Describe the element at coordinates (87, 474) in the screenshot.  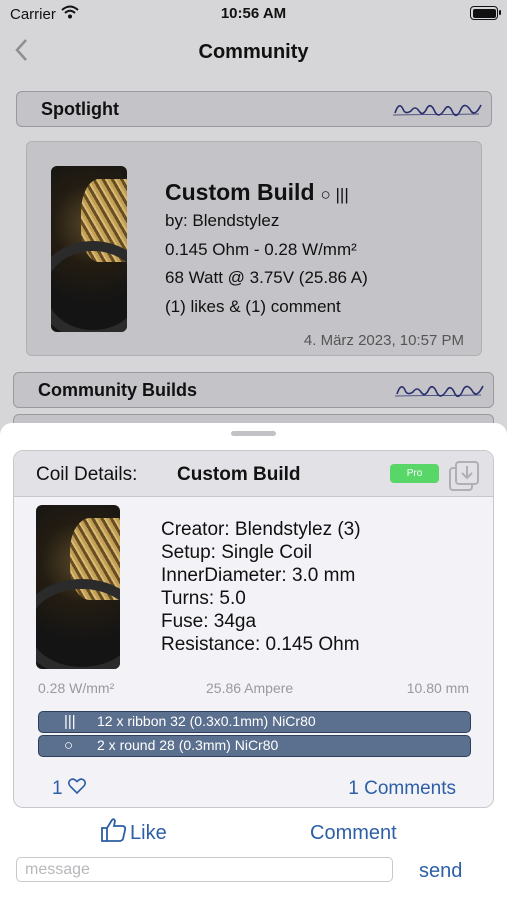
I see `coil-details-label: Coil Details:` at that location.